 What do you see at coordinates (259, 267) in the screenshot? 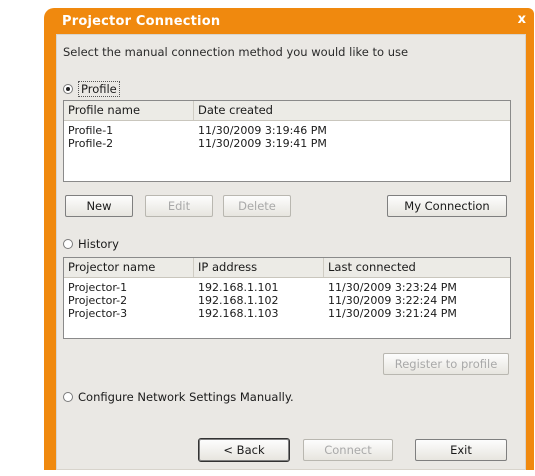
I see `column-header-ip-address: IP address` at bounding box center [259, 267].